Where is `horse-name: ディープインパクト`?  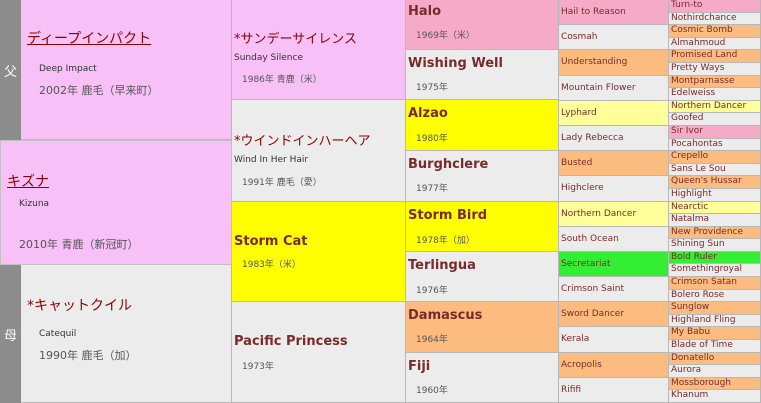 horse-name: ディープインパクト is located at coordinates (89, 38).